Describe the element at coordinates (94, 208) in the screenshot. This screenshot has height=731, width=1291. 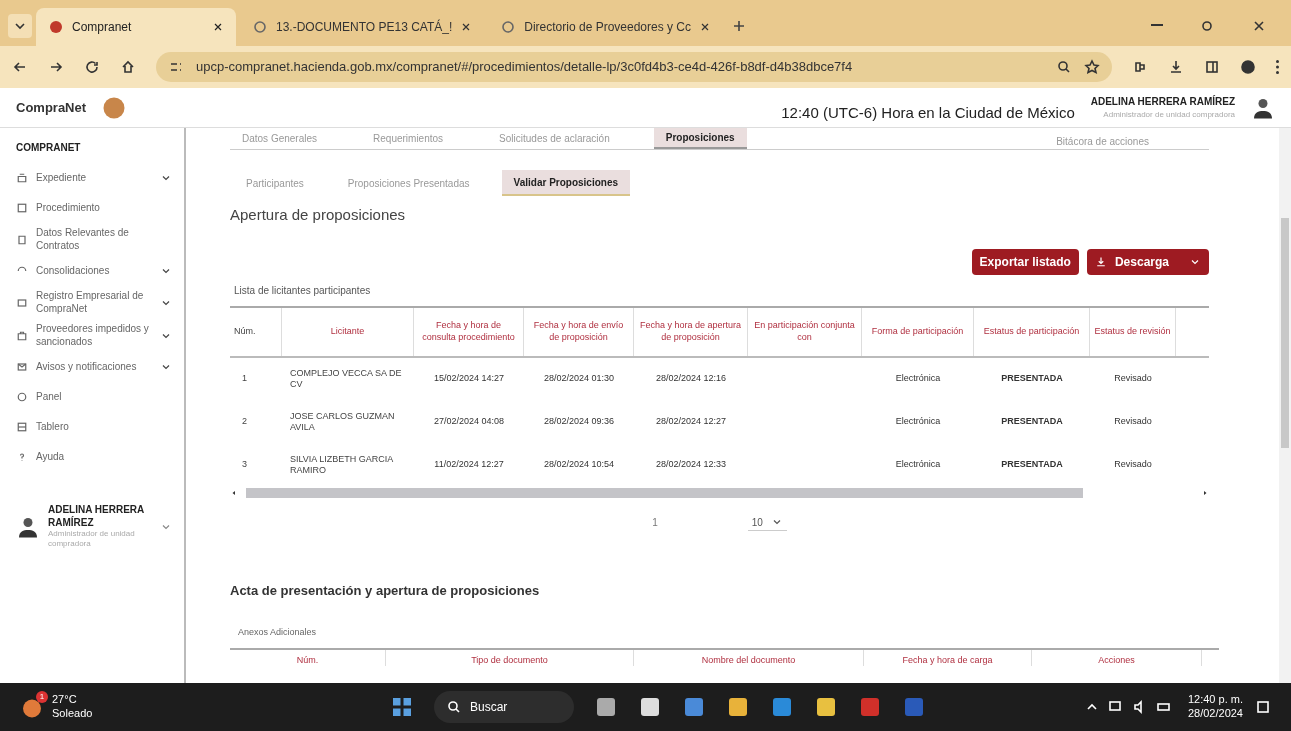
I see `sidebar-item: Procedimiento` at that location.